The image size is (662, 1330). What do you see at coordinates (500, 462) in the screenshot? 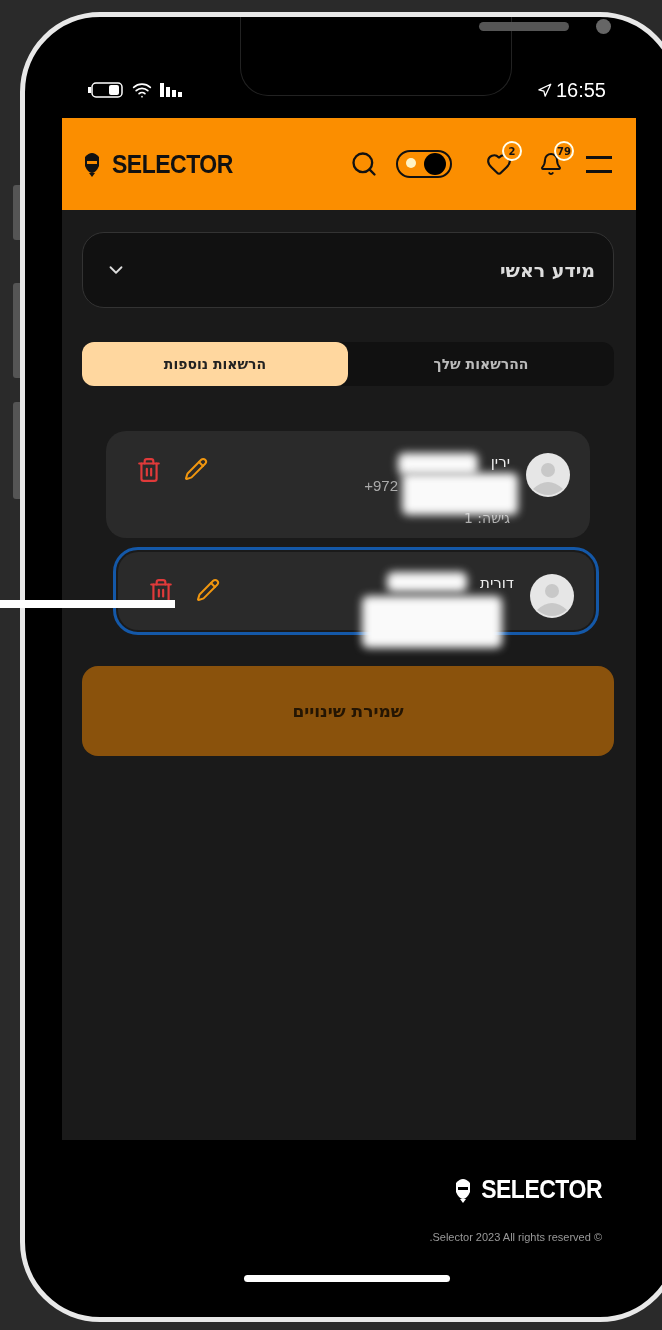
I see `user-name: ירין` at bounding box center [500, 462].